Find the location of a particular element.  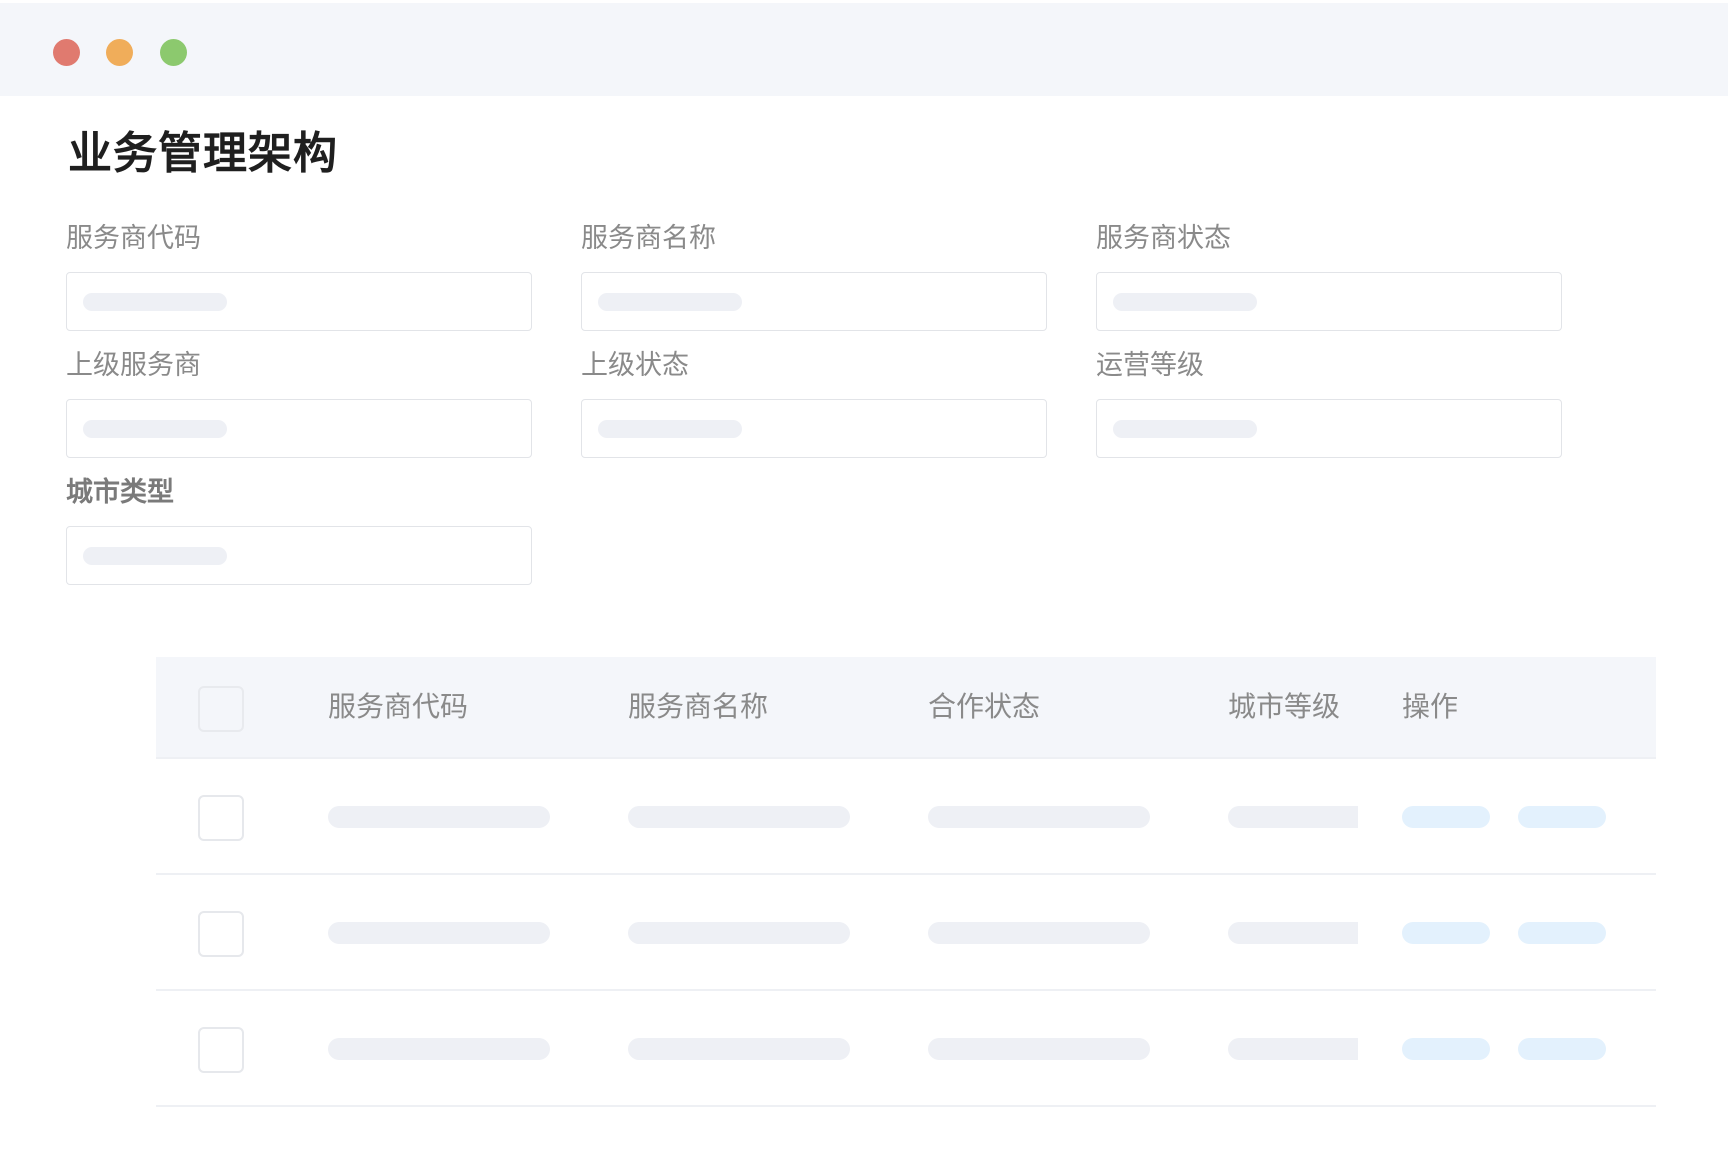

field-label: 服务商代码 is located at coordinates (133, 238).